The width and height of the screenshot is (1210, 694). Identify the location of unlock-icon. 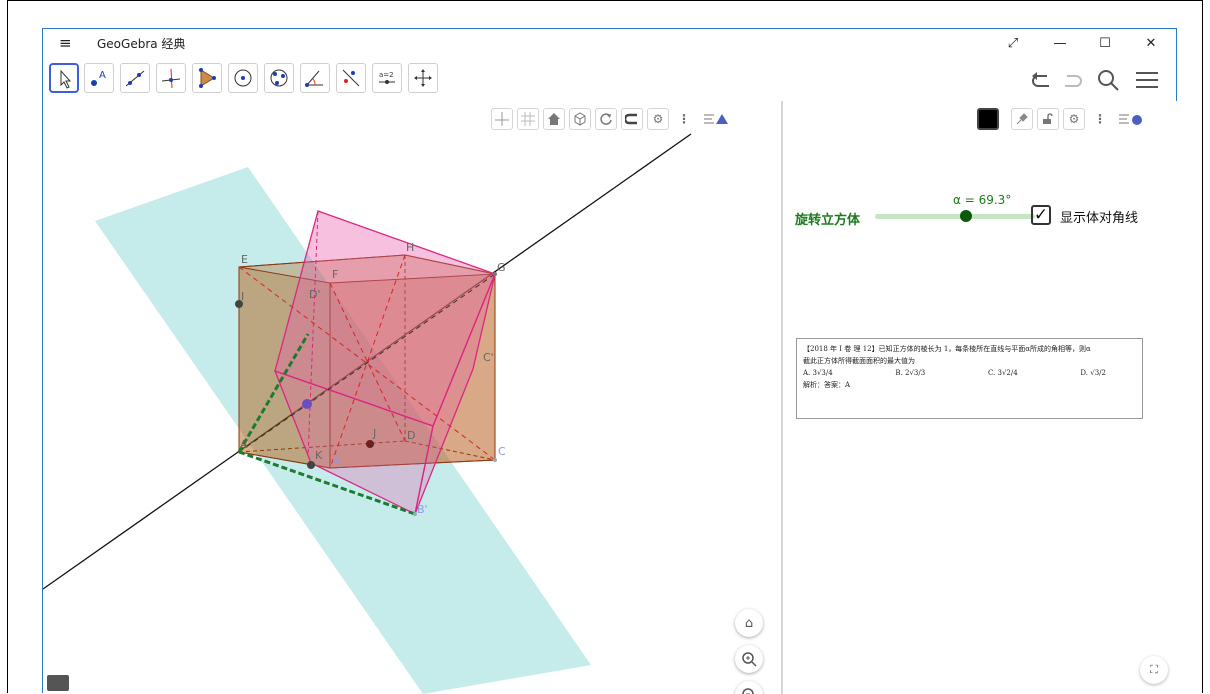
(1048, 118).